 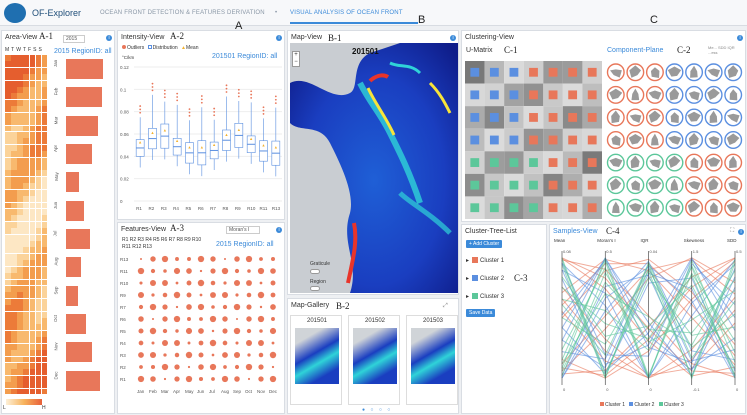 What do you see at coordinates (485, 278) in the screenshot?
I see `tree-row-cluster-2: ▸ Cluster 2` at bounding box center [485, 278].